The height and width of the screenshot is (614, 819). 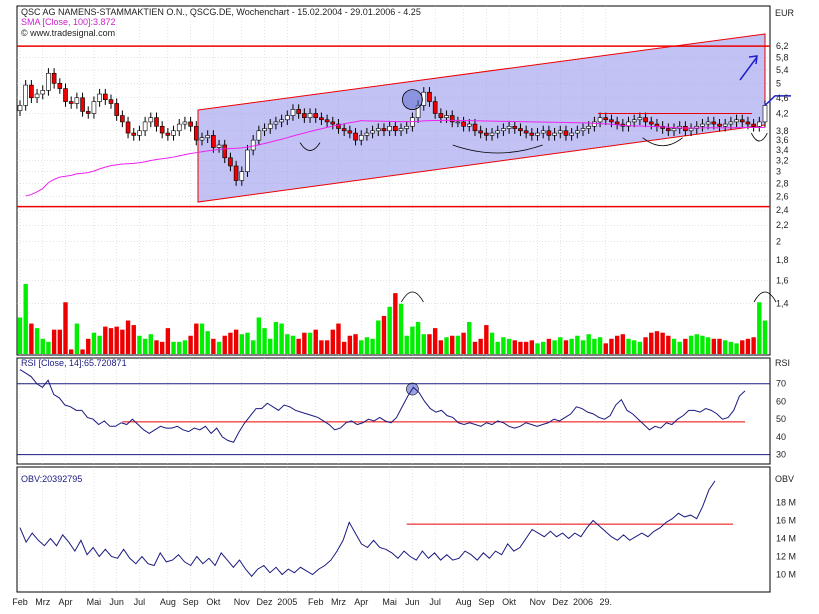 What do you see at coordinates (782, 260) in the screenshot?
I see `price-tick-label: 1,8` at bounding box center [782, 260].